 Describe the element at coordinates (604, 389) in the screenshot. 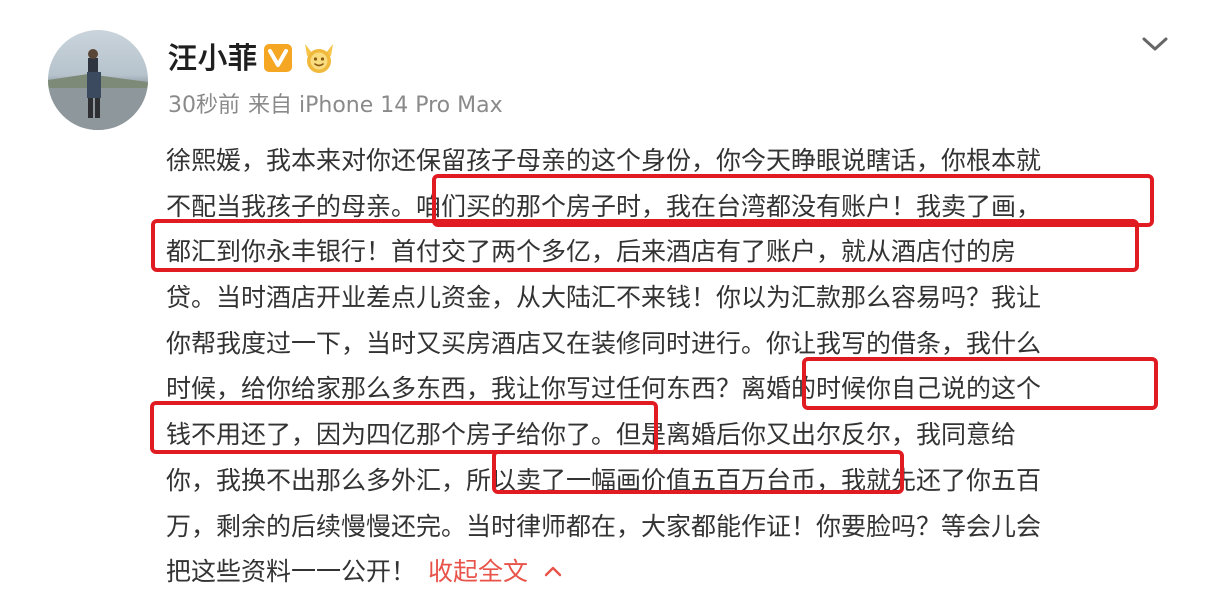

I see `text-line: 时候，给你给家那么多东西，我让你写过任何东西？离婚的时候你自己说的这个` at that location.